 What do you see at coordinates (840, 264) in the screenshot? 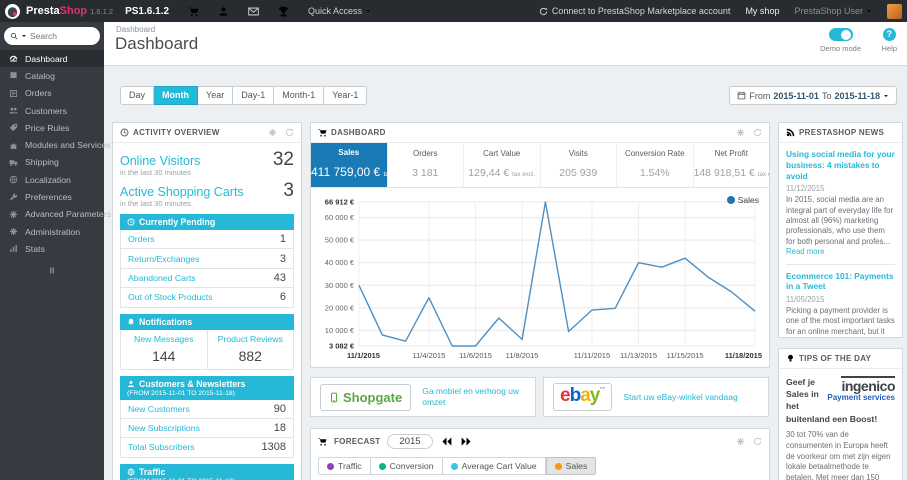
I see `divider` at bounding box center [840, 264].